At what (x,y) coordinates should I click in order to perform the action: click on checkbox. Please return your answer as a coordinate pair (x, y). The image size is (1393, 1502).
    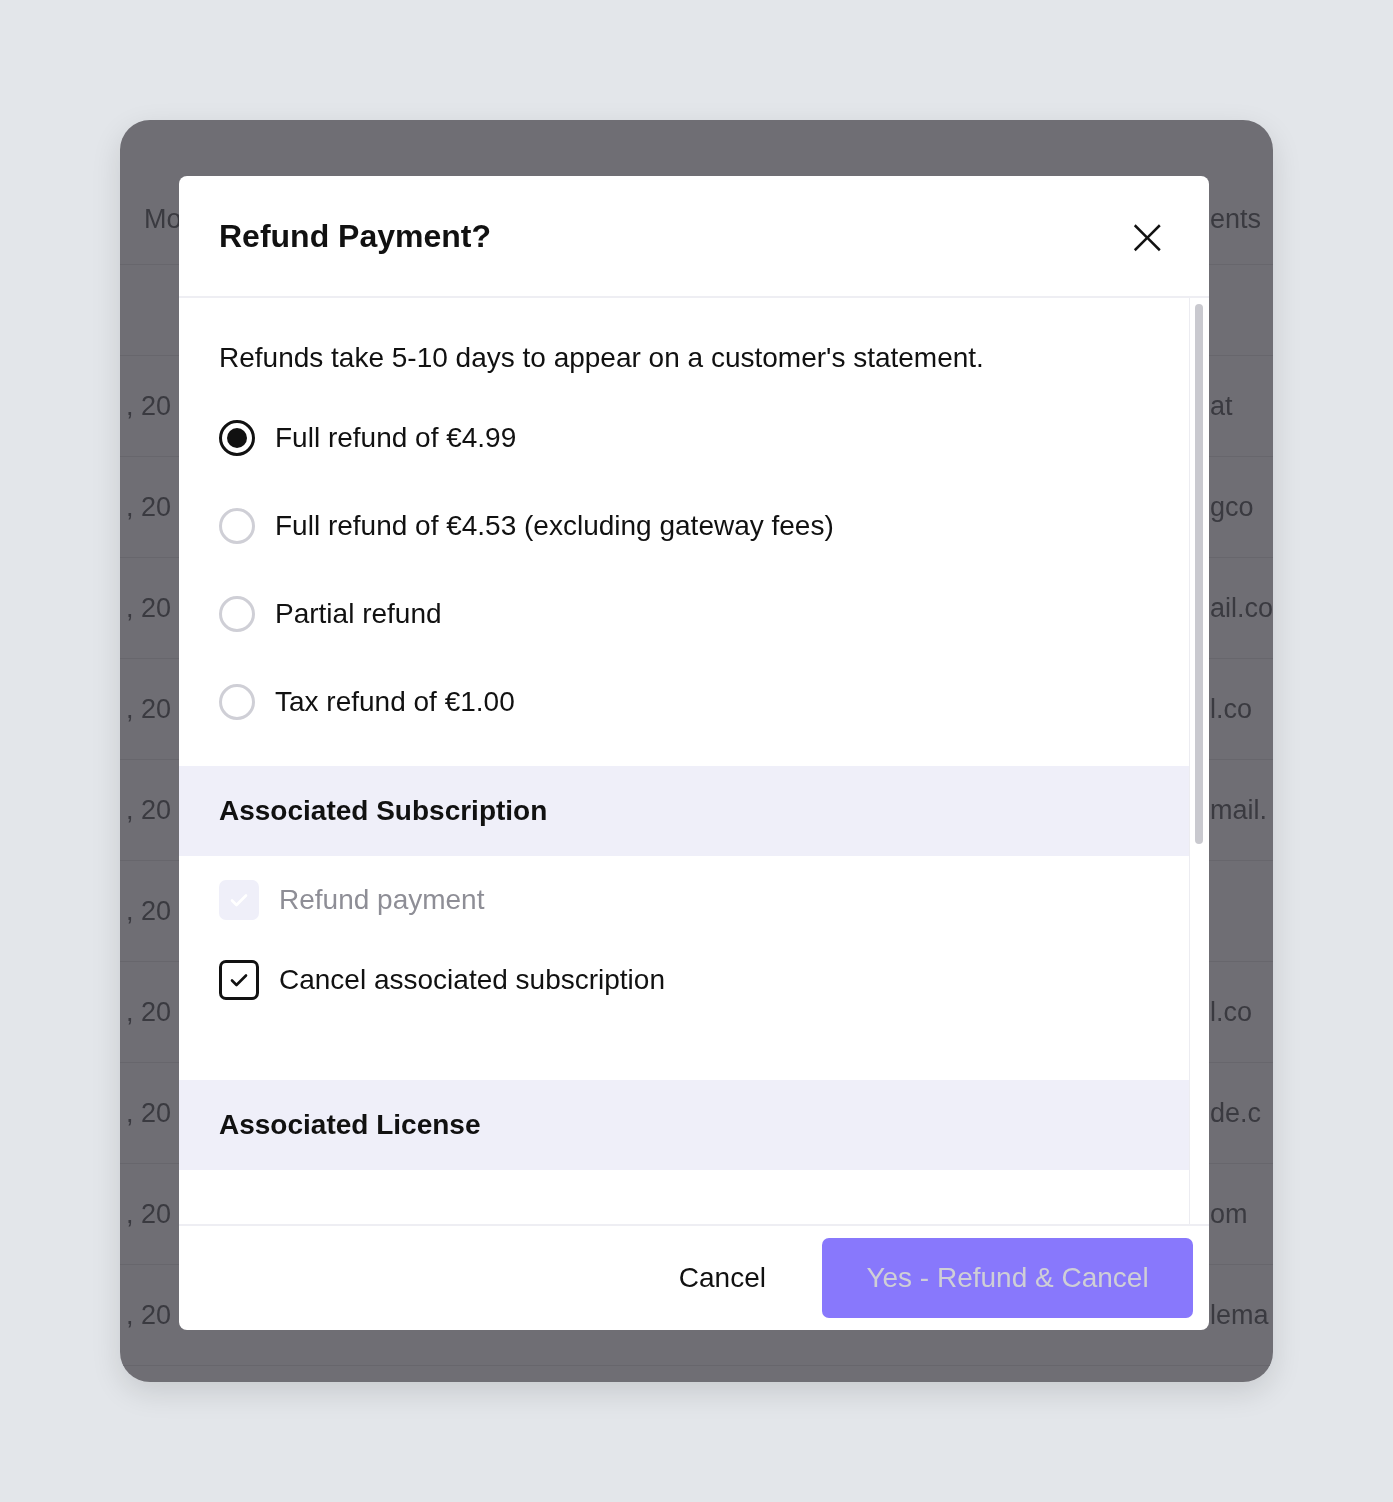
    Looking at the image, I should click on (239, 980).